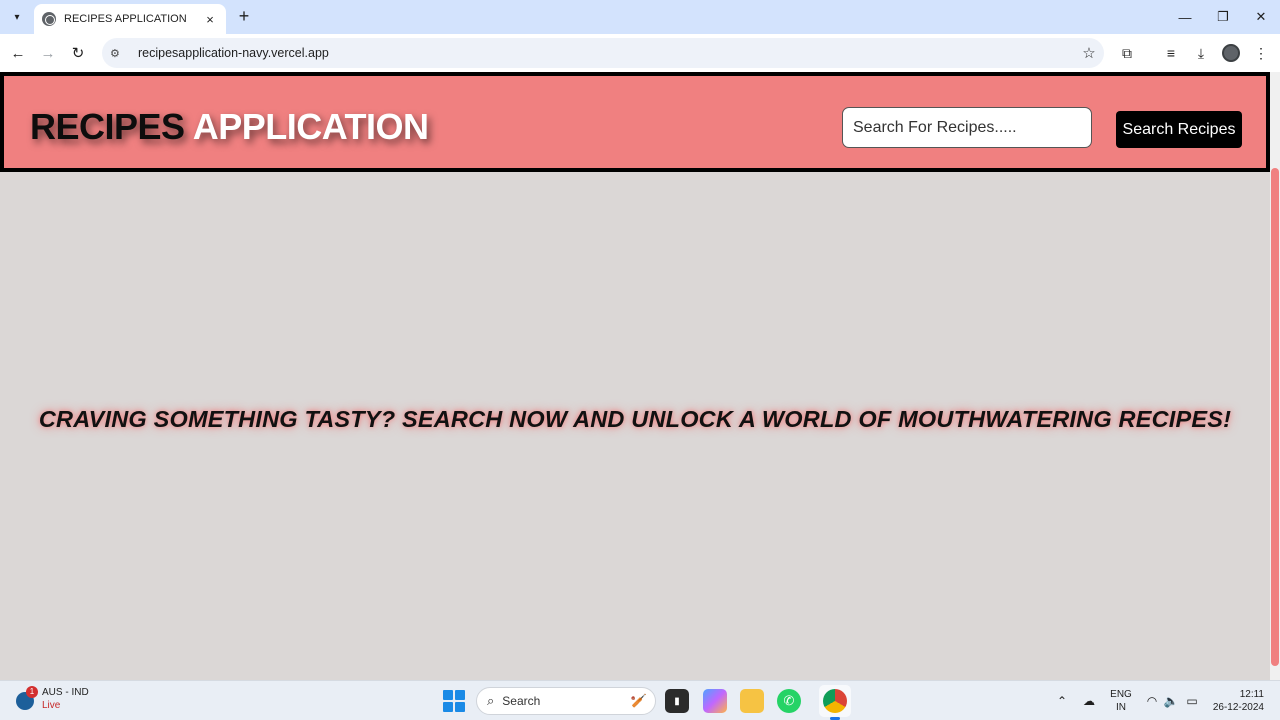  I want to click on file-explorer-icon, so click(752, 701).